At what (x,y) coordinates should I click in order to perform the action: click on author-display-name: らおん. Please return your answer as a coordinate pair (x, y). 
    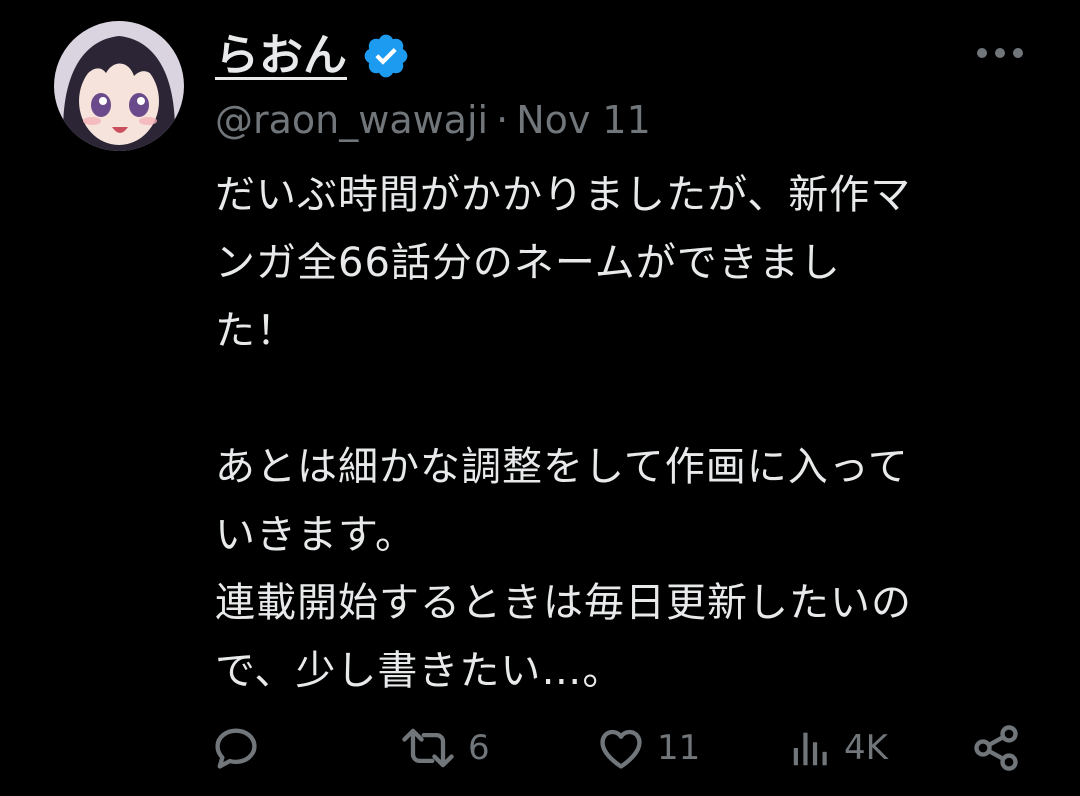
    Looking at the image, I should click on (281, 56).